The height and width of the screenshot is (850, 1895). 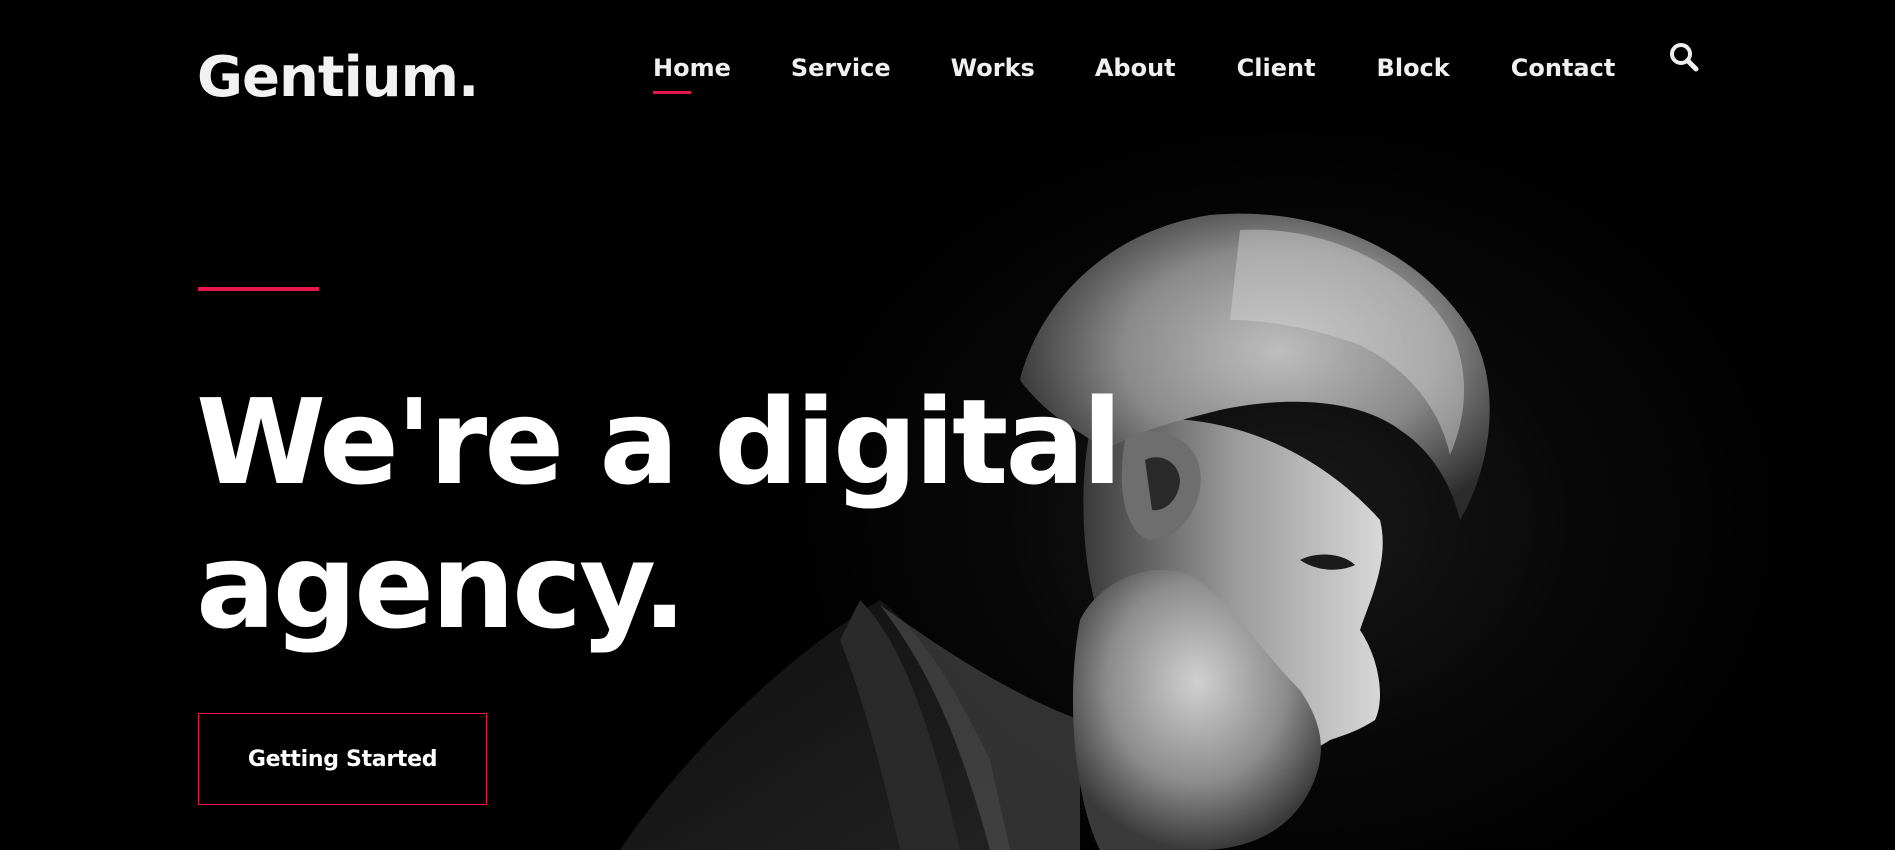 I want to click on search-icon, so click(x=1684, y=57).